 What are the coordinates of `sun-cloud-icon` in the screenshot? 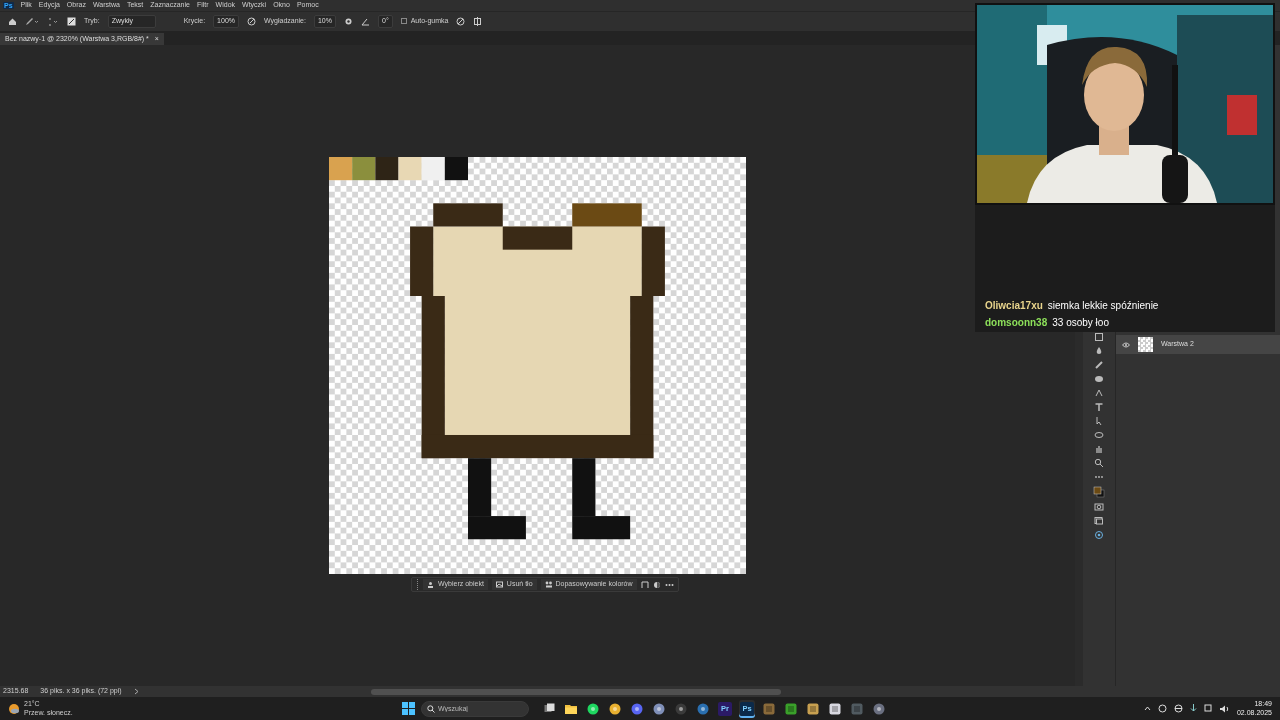 It's located at (14, 708).